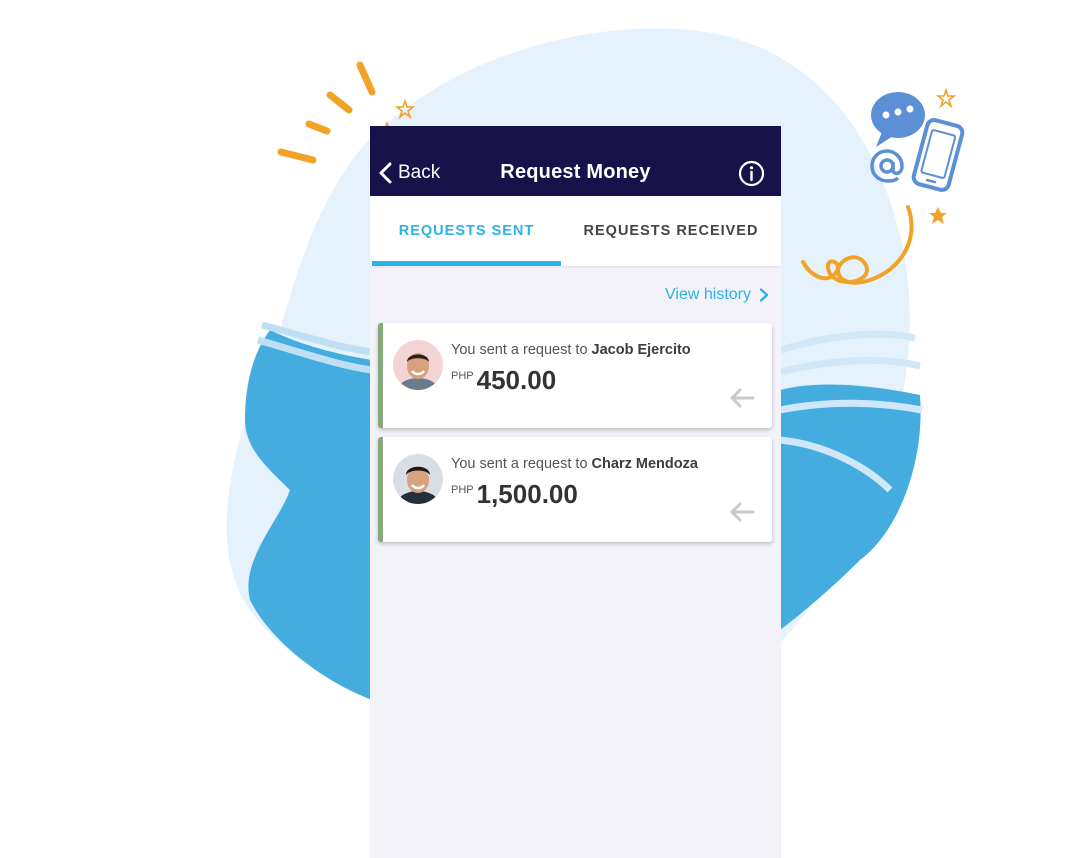  I want to click on star-outline-doodle, so click(946, 98).